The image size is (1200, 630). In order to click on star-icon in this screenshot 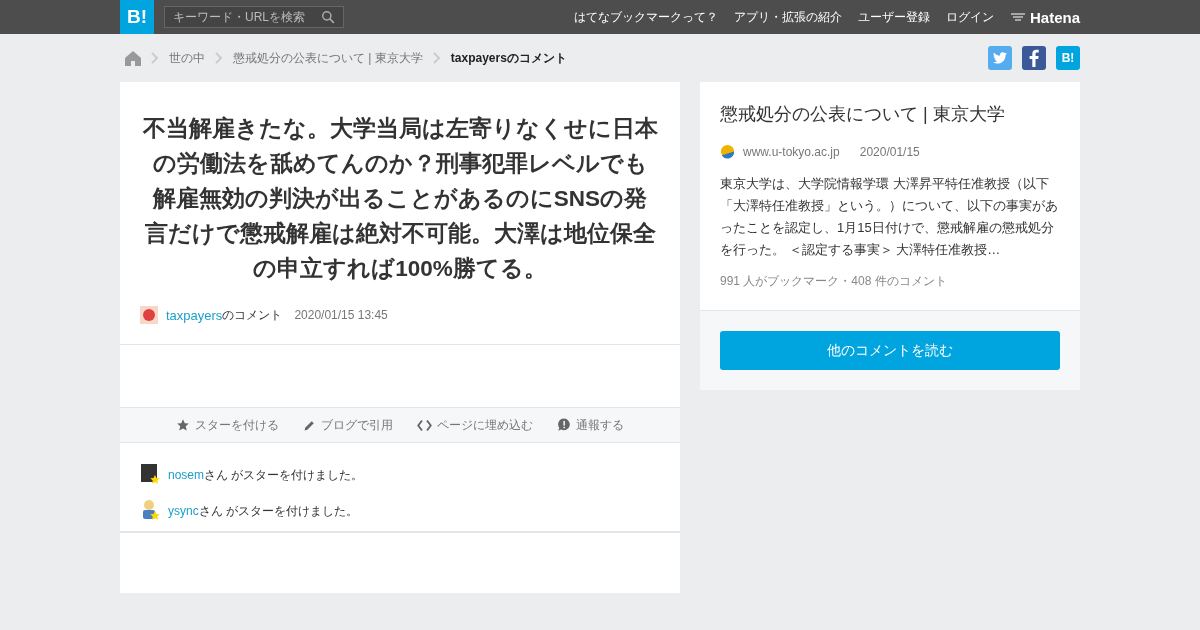, I will do `click(183, 425)`.